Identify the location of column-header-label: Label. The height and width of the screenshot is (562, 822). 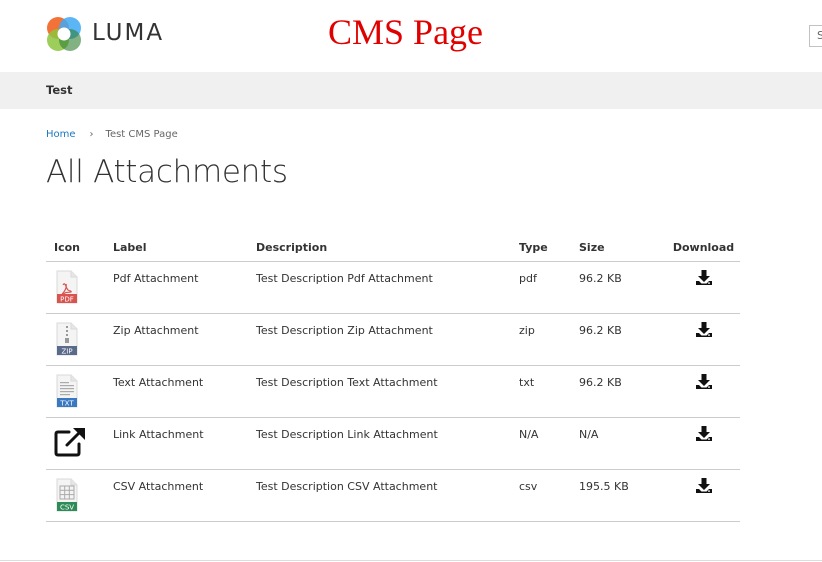
(184, 247).